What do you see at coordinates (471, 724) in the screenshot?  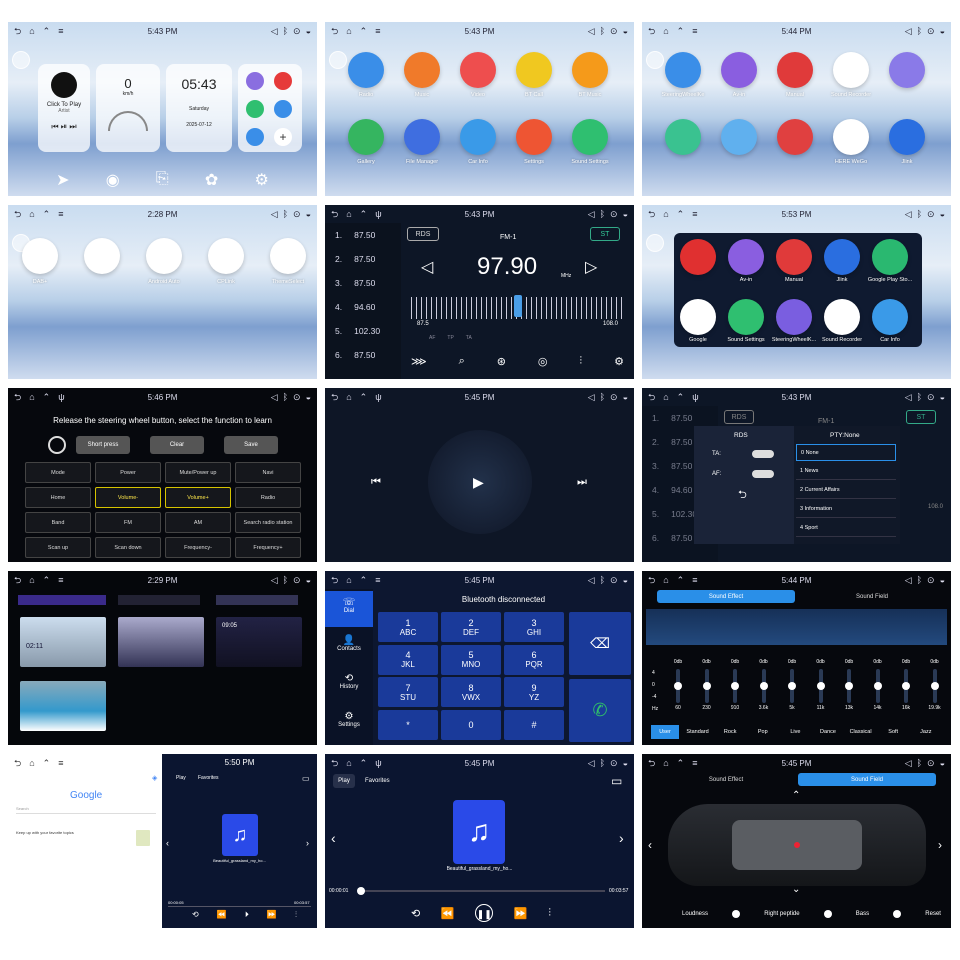 I see `dial-key: 0` at bounding box center [471, 724].